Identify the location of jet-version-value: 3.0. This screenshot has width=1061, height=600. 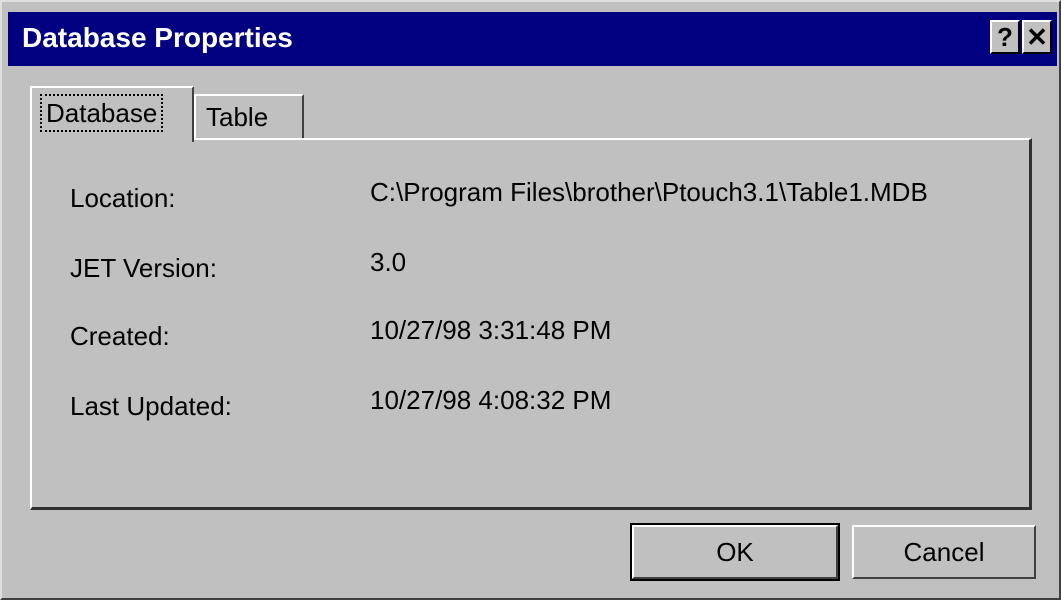
(388, 262).